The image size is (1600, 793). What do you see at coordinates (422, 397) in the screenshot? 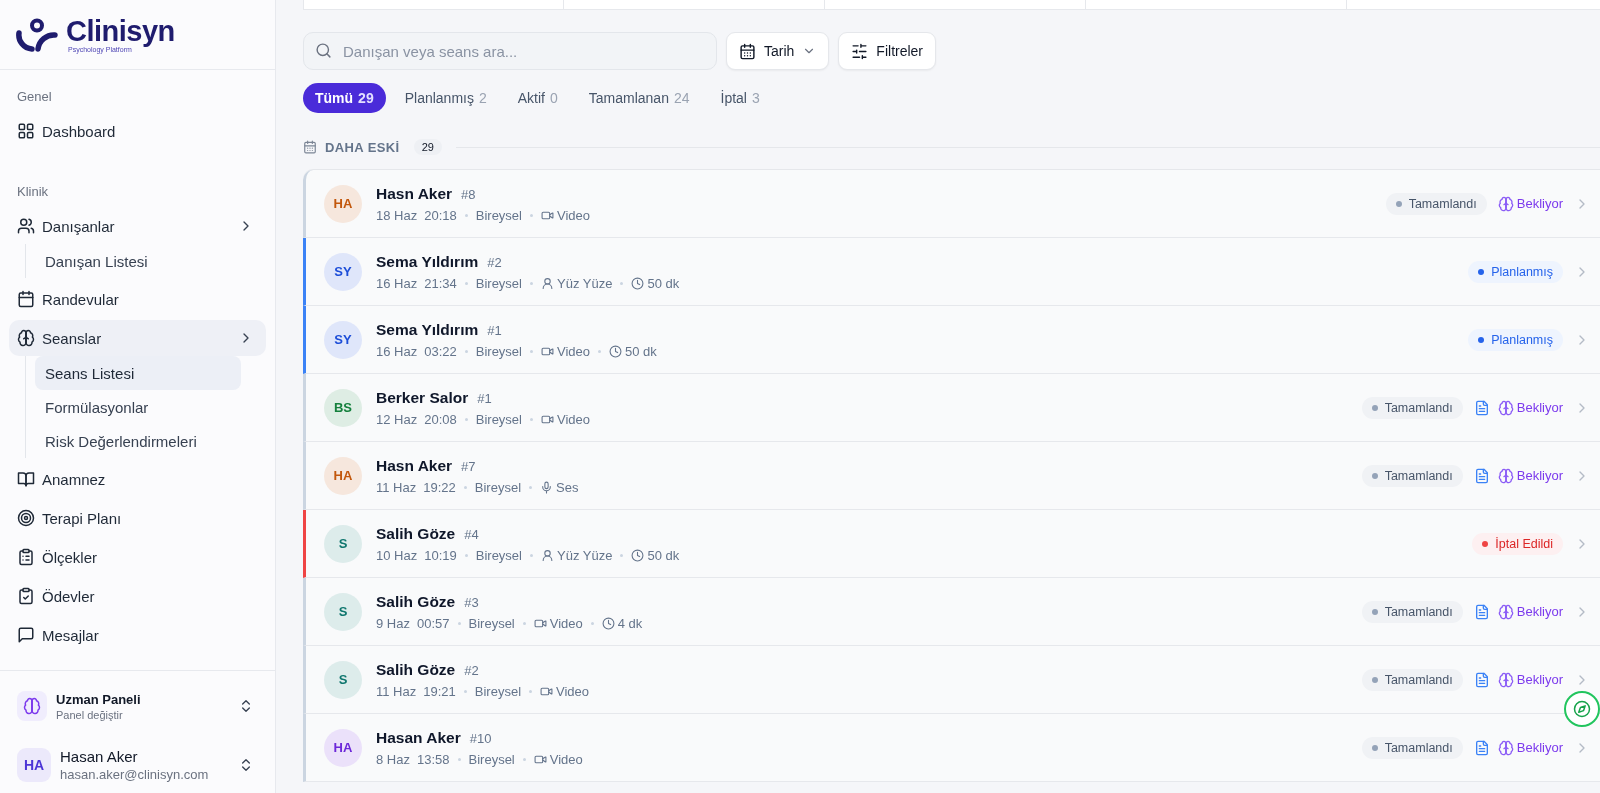
I see `client-name: Berker Salor` at bounding box center [422, 397].